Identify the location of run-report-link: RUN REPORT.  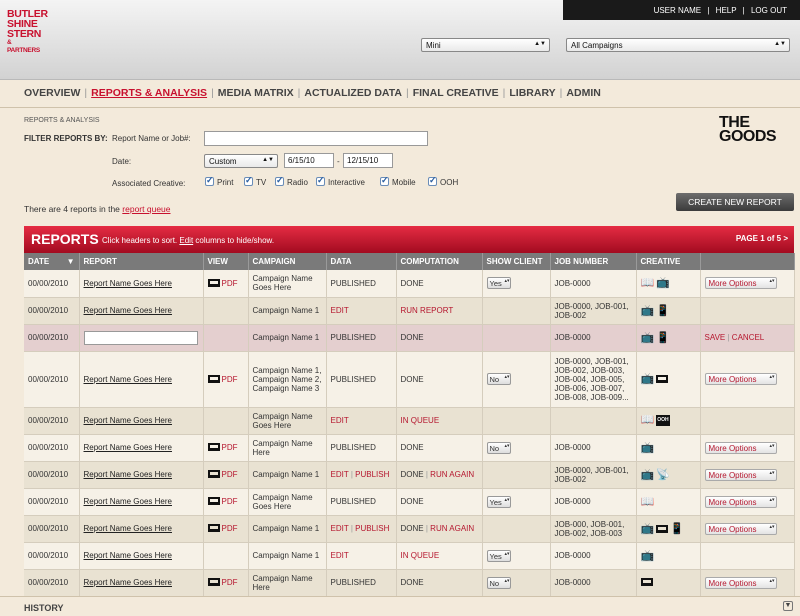
(427, 310).